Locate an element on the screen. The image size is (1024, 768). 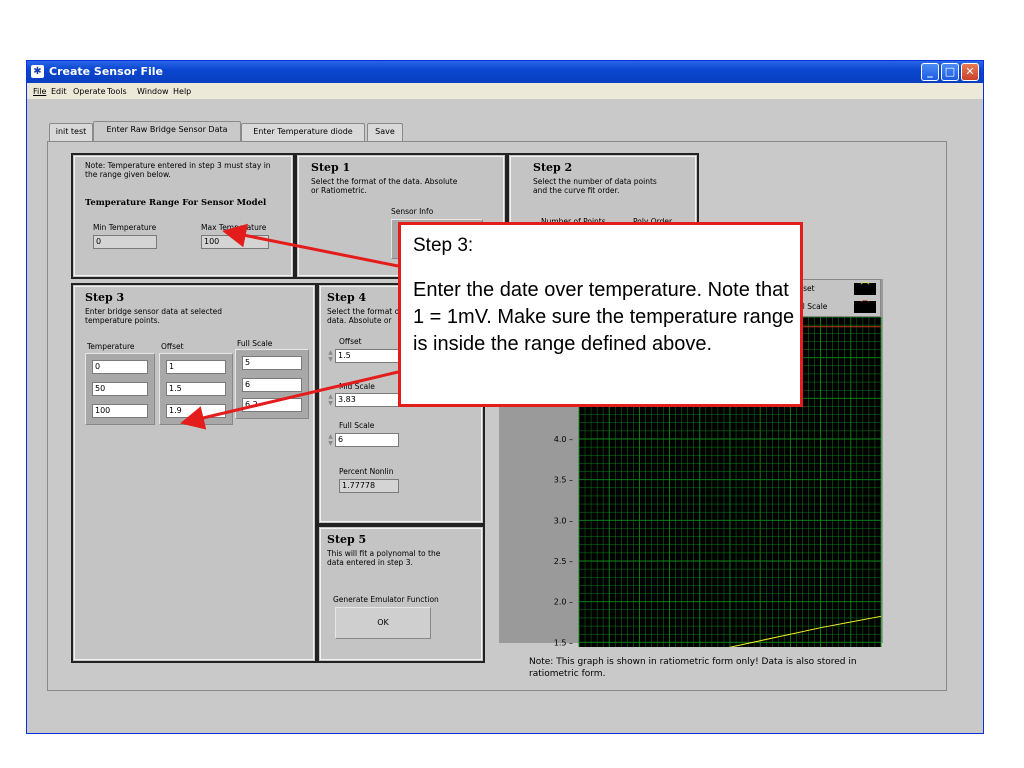
offset-cell: 1 is located at coordinates (196, 367).